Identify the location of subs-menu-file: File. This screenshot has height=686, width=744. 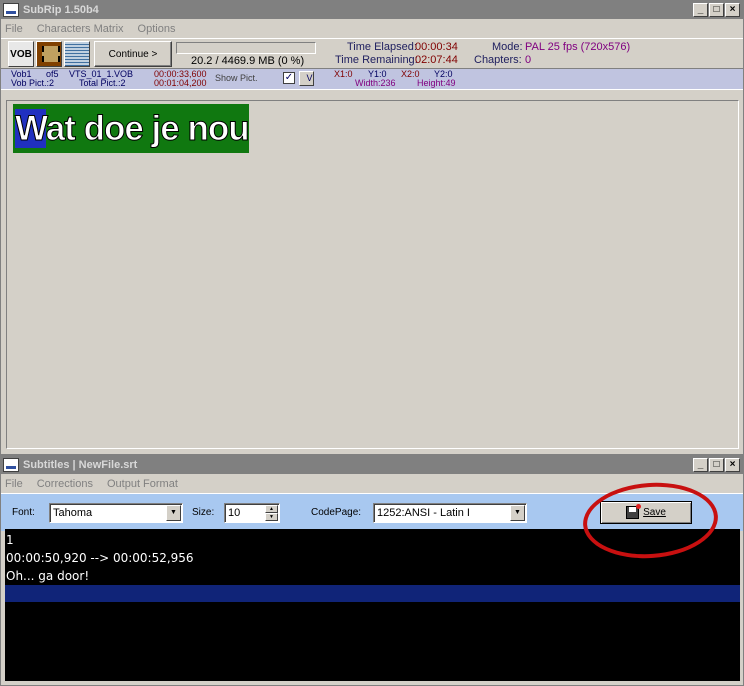
(14, 484).